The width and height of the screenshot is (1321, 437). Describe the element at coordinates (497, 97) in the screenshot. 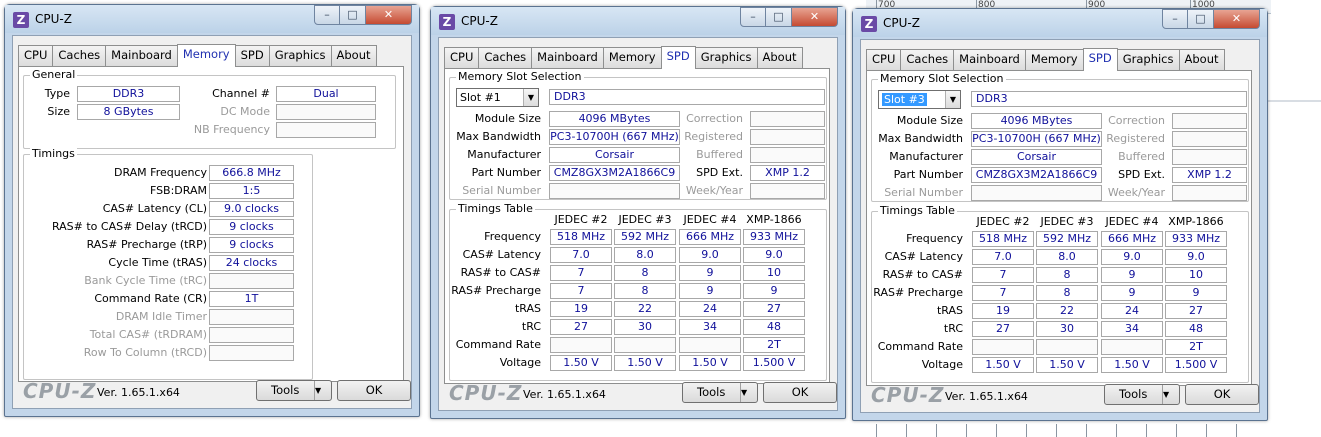

I see `slot-select: Slot #1 ▼` at that location.